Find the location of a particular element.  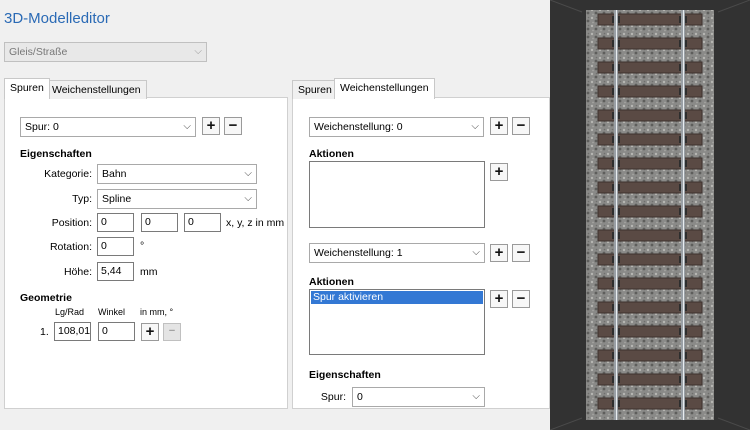

tab-weichenstellungen-right: Weichenstellungen is located at coordinates (384, 88).